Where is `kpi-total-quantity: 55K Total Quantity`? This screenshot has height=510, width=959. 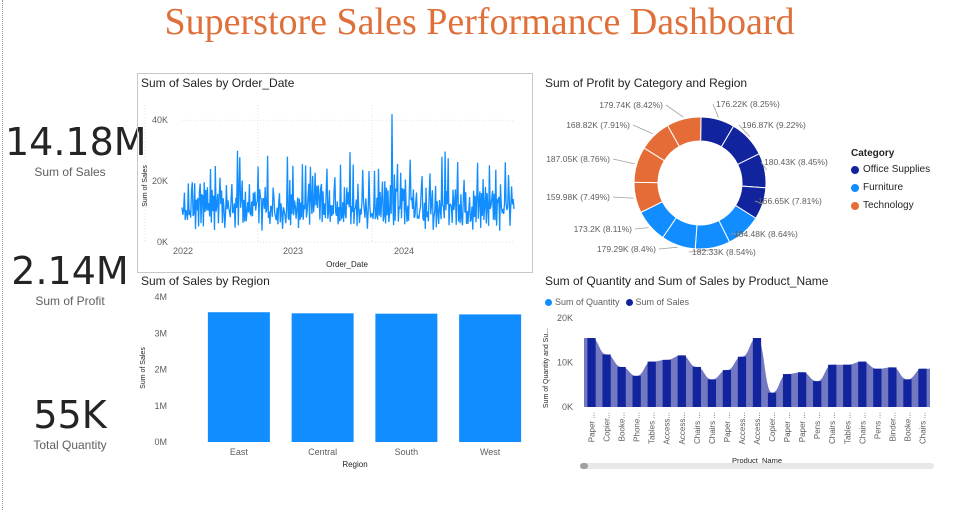 kpi-total-quantity: 55K Total Quantity is located at coordinates (70, 423).